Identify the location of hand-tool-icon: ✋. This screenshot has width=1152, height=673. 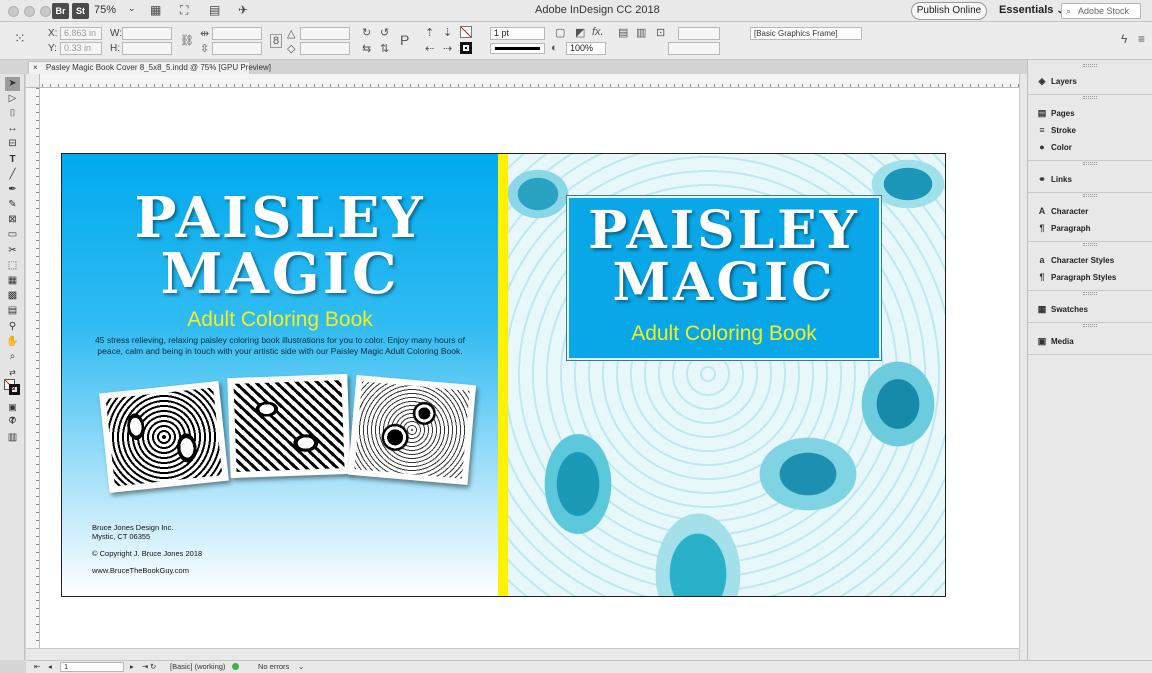
(12, 342).